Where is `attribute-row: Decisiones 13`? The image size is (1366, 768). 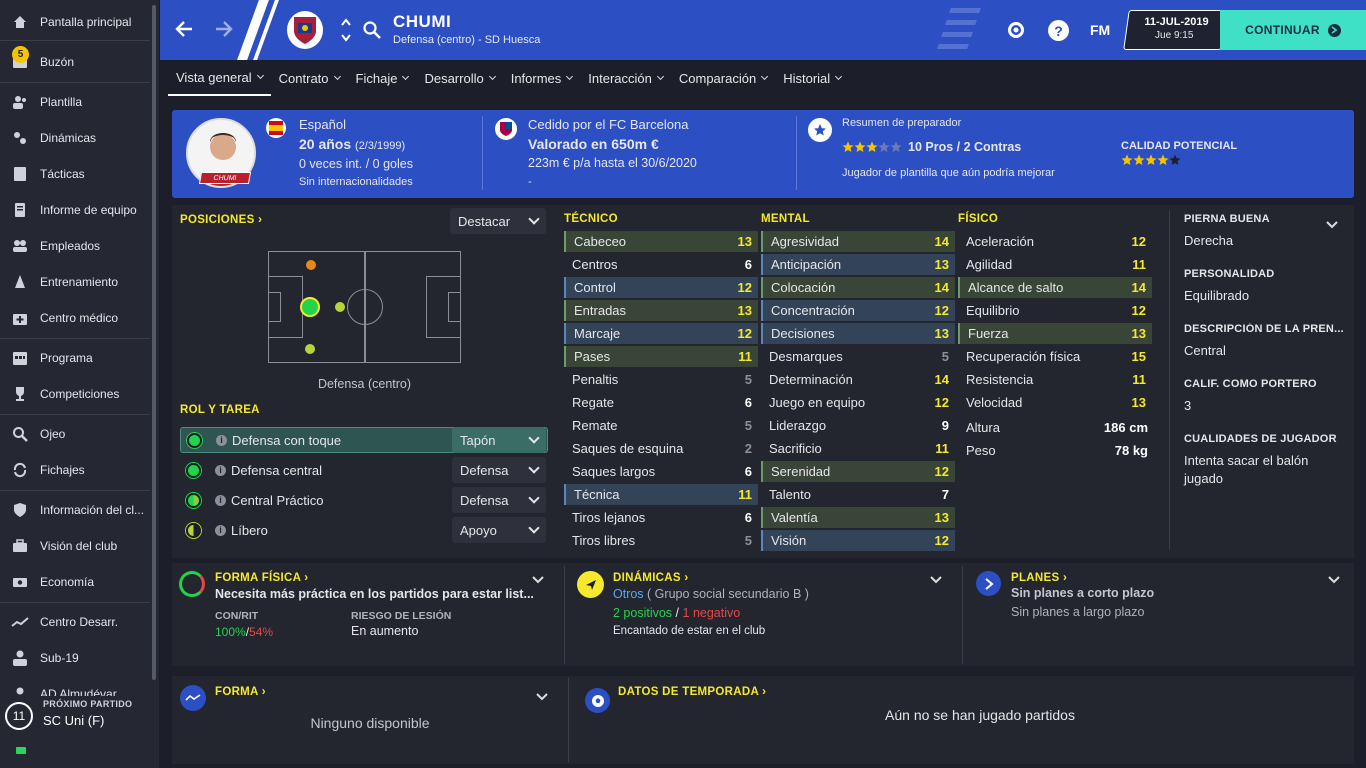
attribute-row: Decisiones 13 is located at coordinates (858, 333).